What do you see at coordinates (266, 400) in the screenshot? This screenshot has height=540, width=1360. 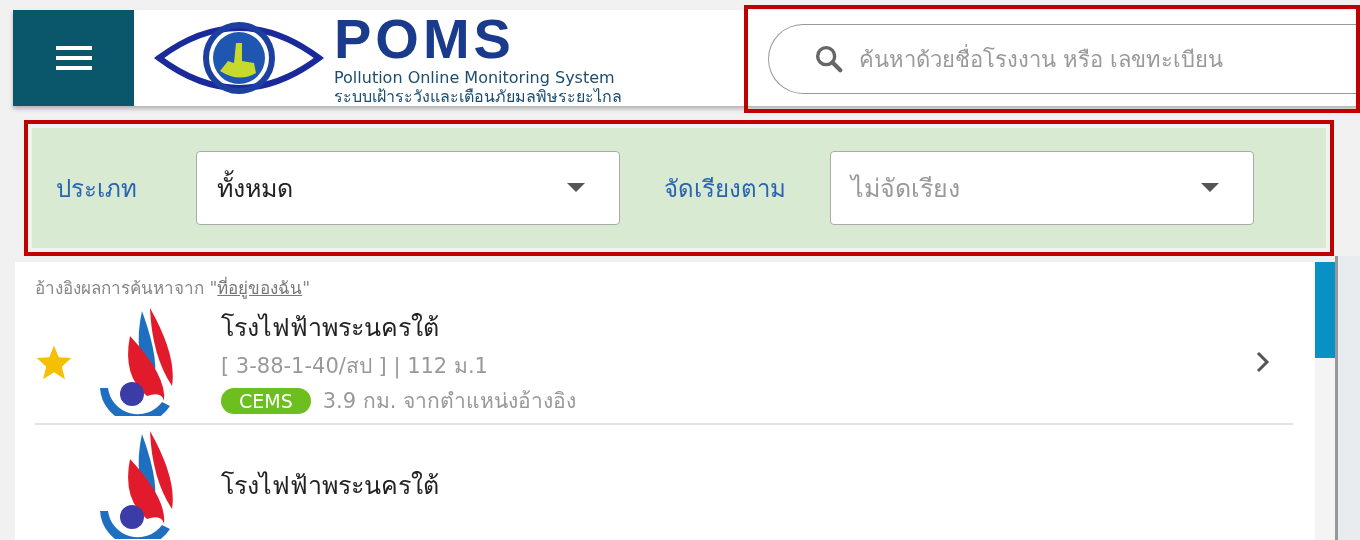 I see `cems-badge: CEMS` at bounding box center [266, 400].